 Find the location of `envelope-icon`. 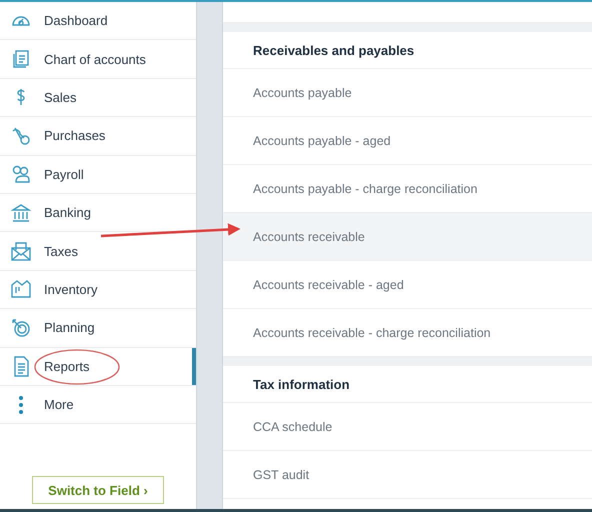

envelope-icon is located at coordinates (21, 251).